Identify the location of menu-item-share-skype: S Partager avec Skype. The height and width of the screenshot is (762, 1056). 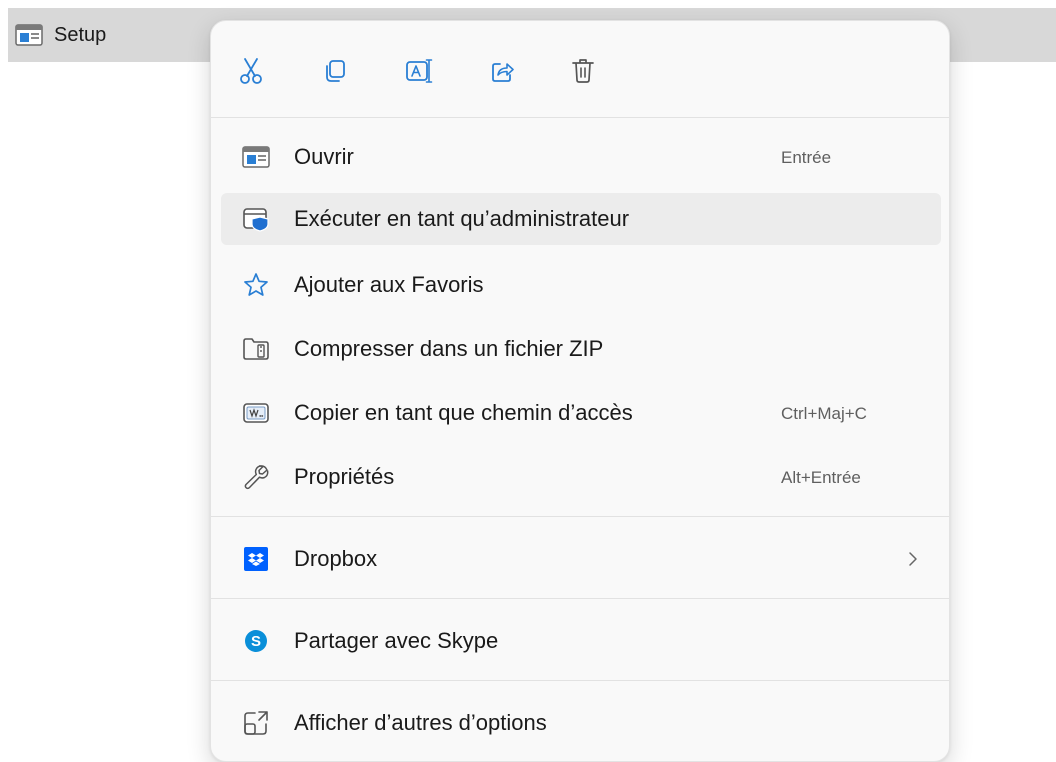
(581, 641).